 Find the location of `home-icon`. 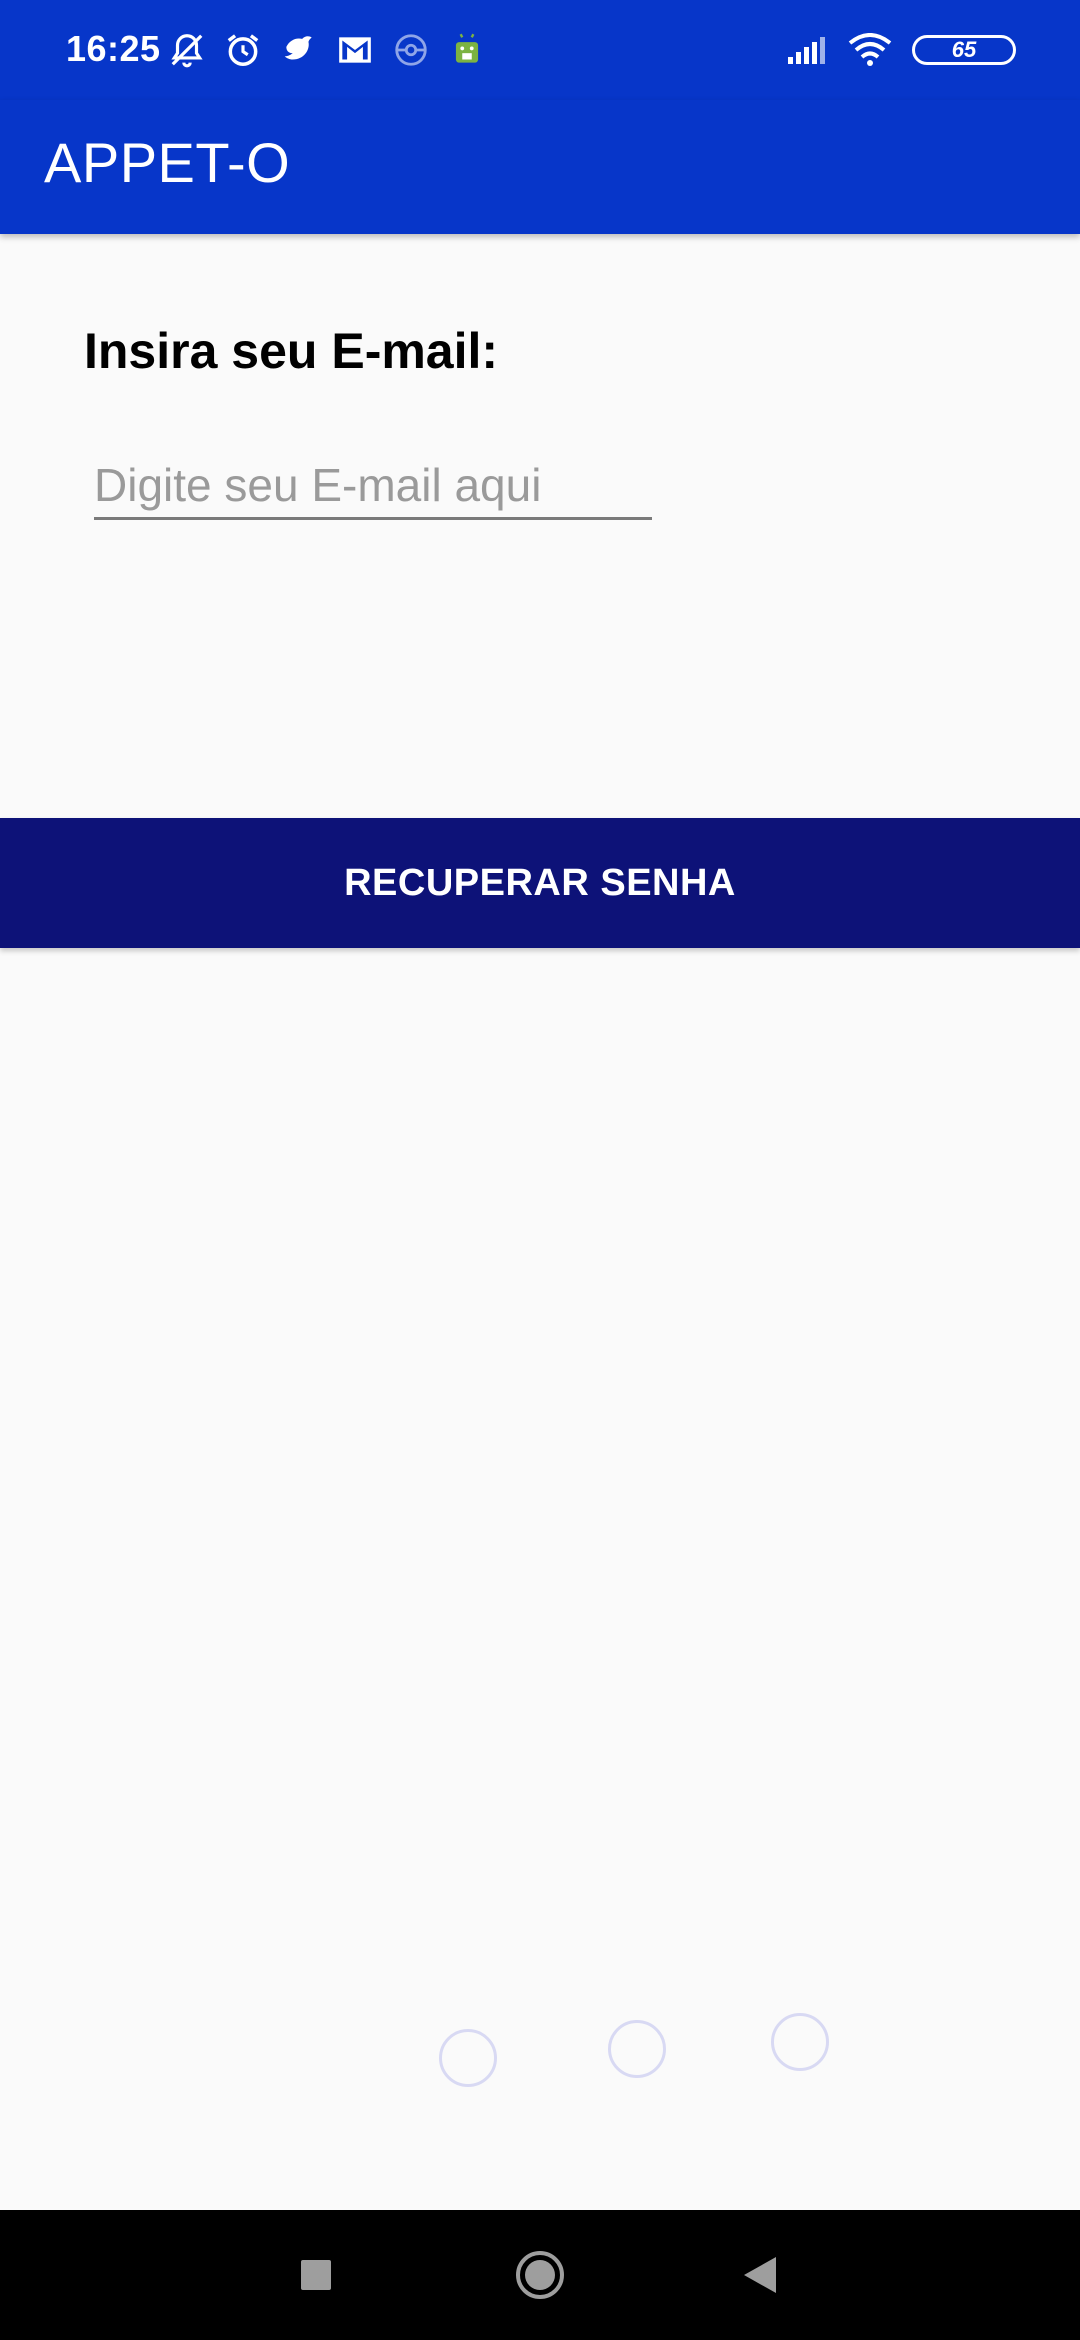

home-icon is located at coordinates (540, 2275).